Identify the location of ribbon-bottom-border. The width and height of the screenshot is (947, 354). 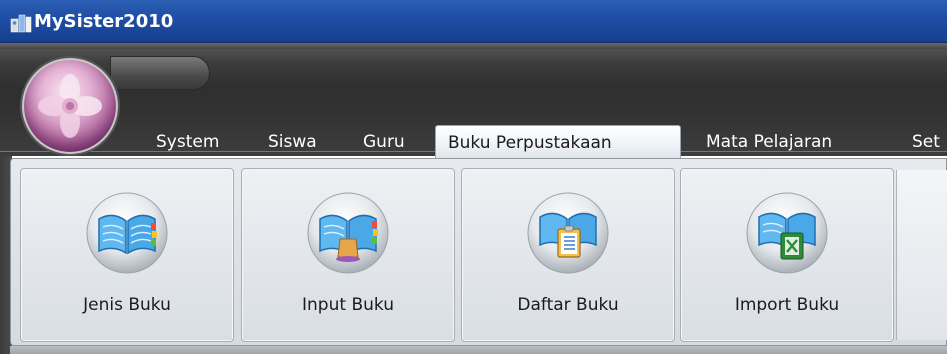
(478, 350).